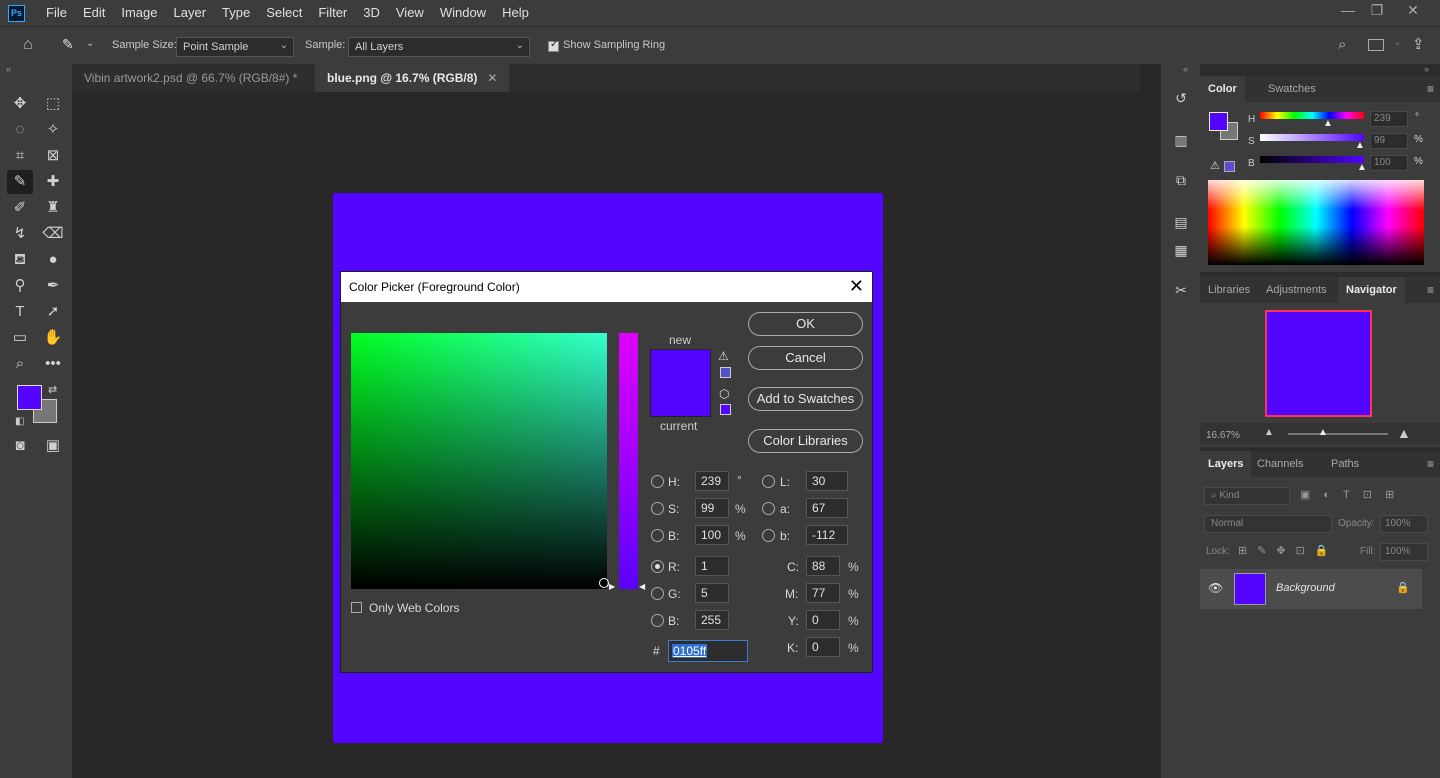  What do you see at coordinates (1316, 222) in the screenshot?
I see `color-spectrum` at bounding box center [1316, 222].